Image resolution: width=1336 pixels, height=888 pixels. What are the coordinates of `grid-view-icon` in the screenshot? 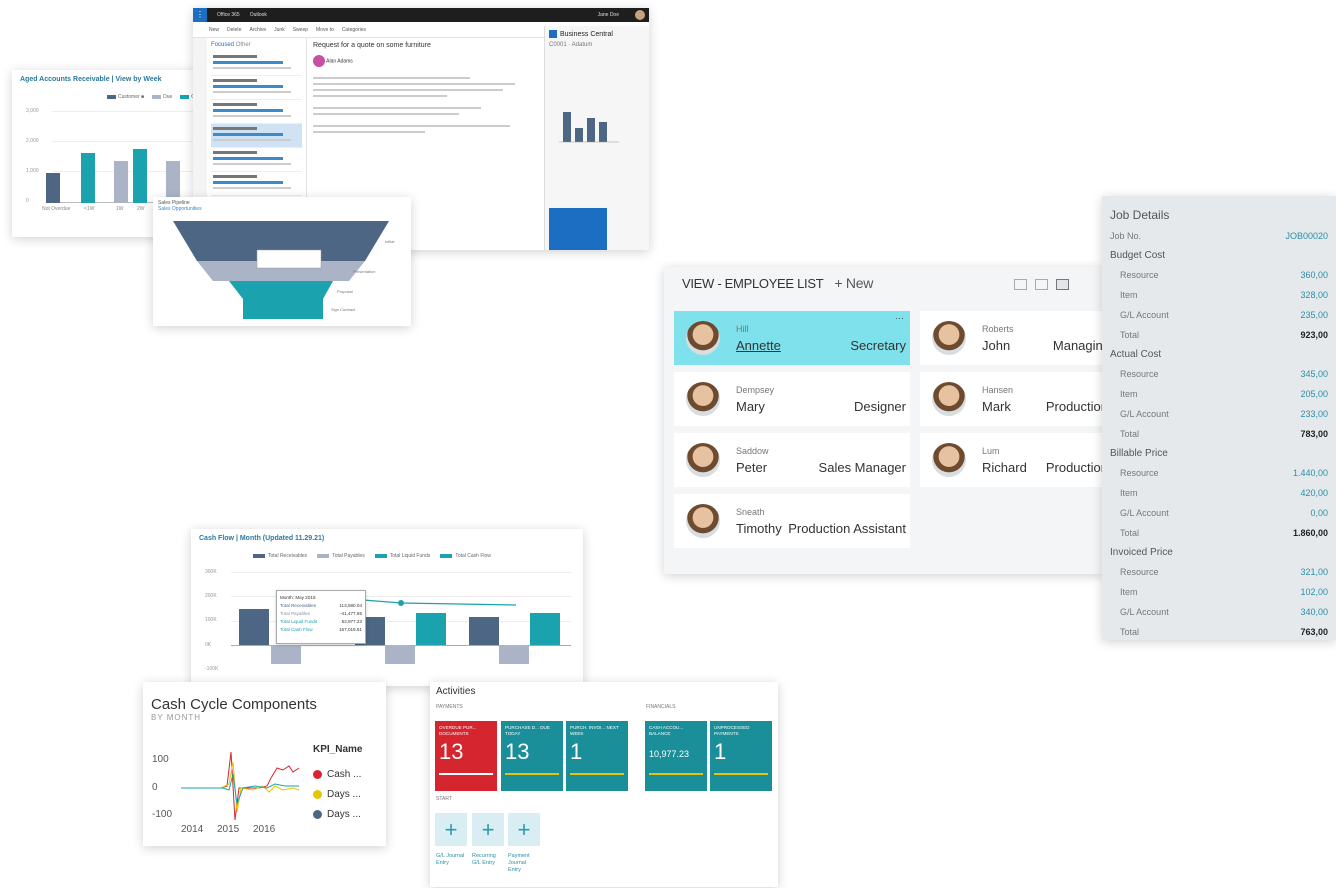 It's located at (1041, 284).